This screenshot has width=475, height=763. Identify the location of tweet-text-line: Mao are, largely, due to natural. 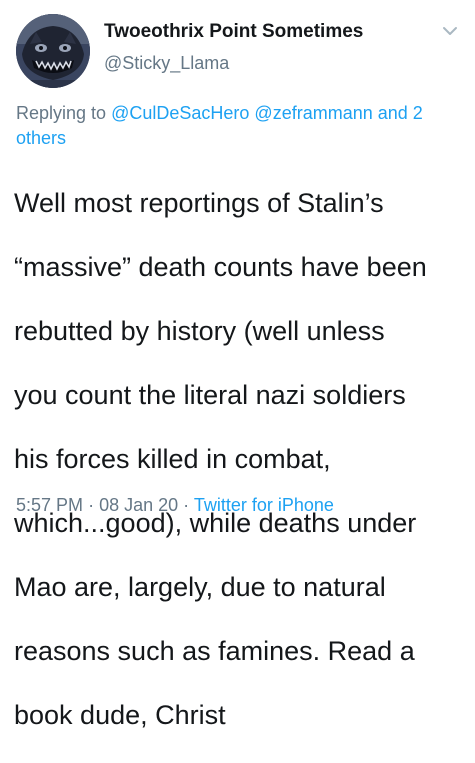
(200, 587).